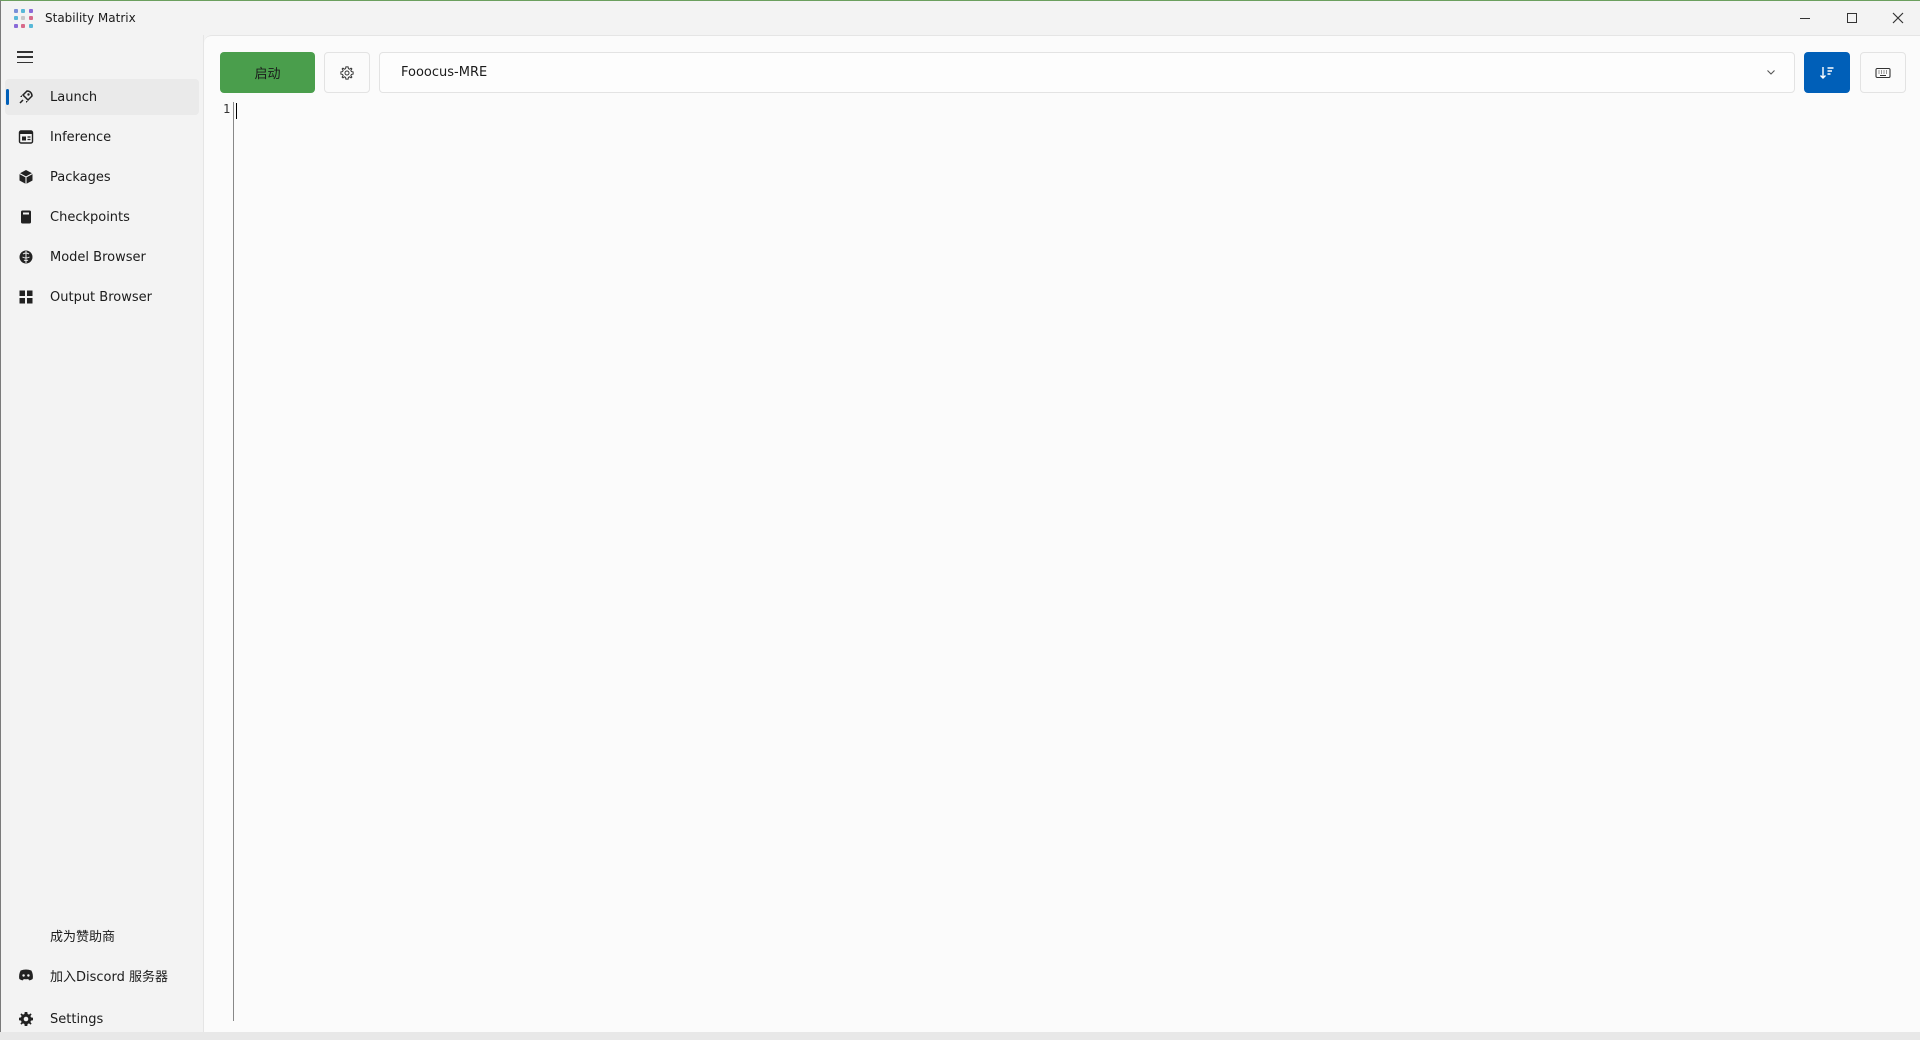 This screenshot has height=1040, width=1920. I want to click on sidebar-item-discord: 加入Discord 服务器, so click(102, 975).